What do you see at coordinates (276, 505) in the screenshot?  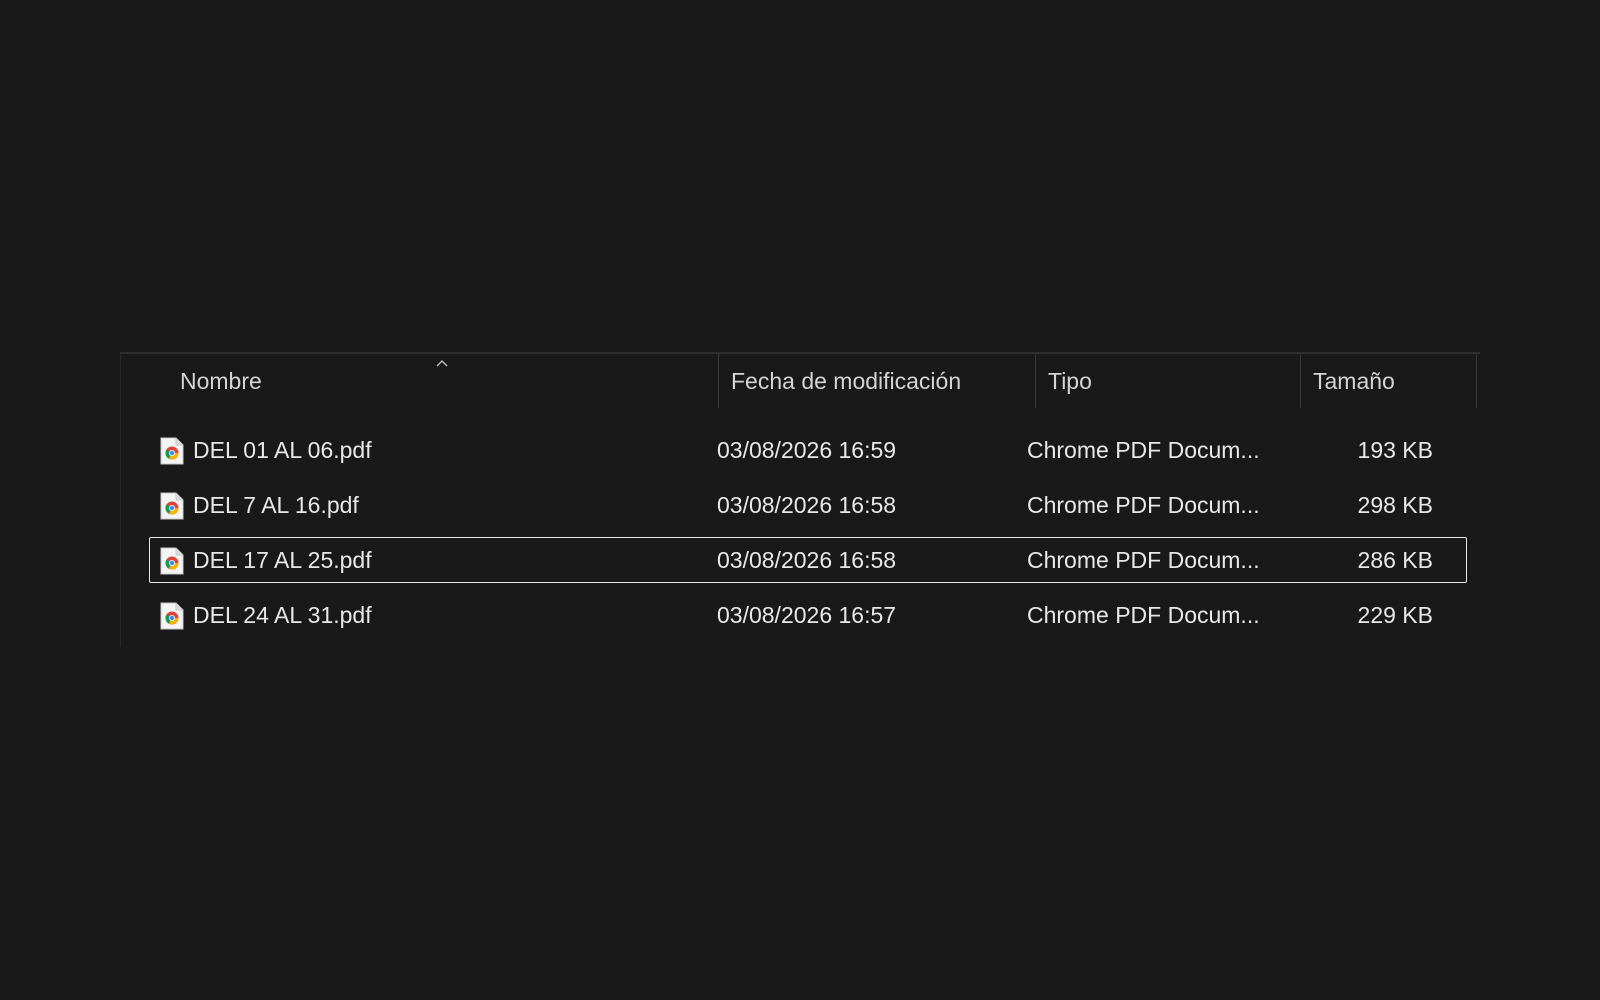 I see `file-name: DEL 7 AL 16.pdf` at bounding box center [276, 505].